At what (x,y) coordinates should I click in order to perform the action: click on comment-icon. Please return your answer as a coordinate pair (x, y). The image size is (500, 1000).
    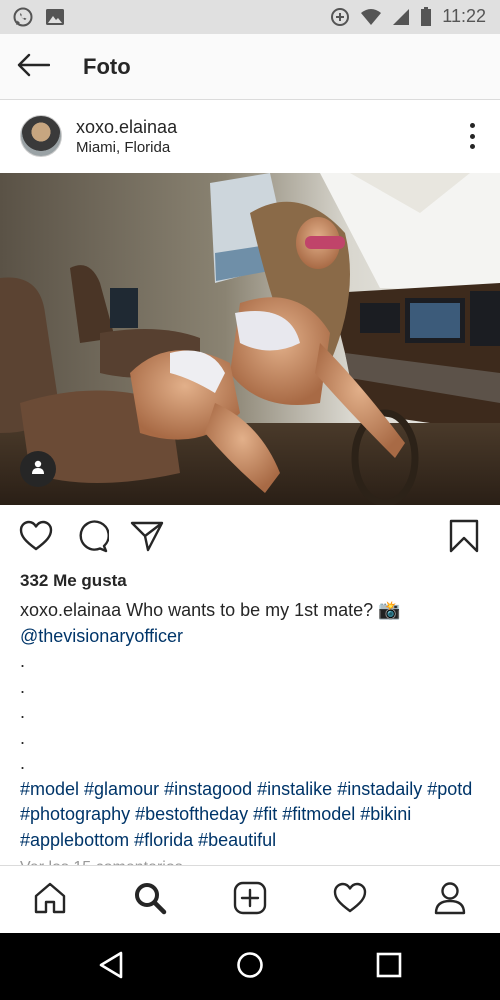
    Looking at the image, I should click on (92, 538).